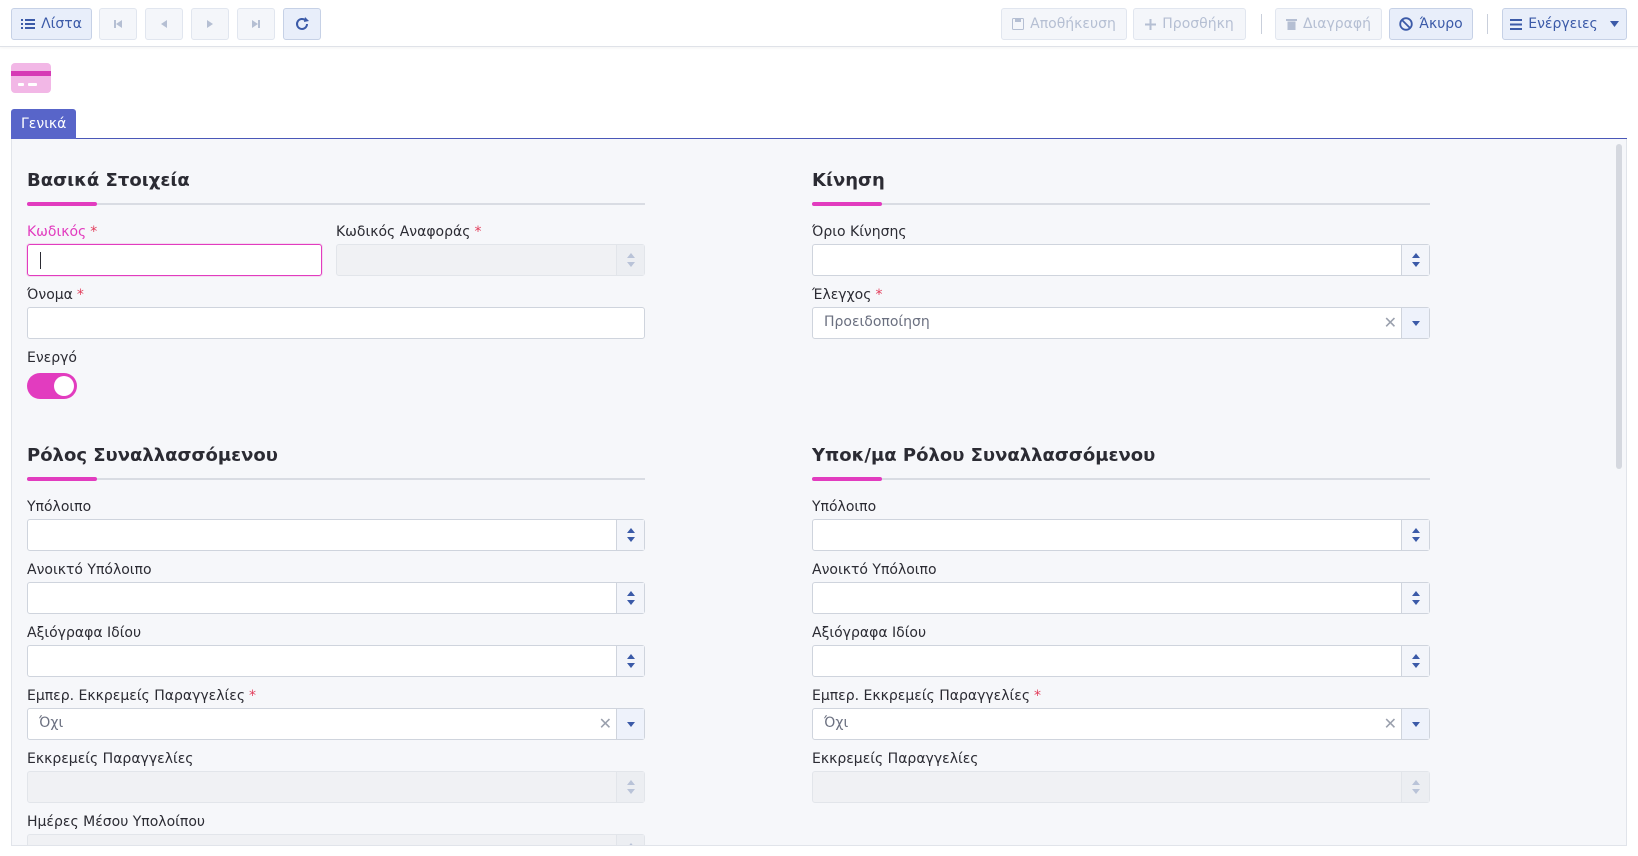 Image resolution: width=1638 pixels, height=856 pixels. Describe the element at coordinates (1121, 661) in the screenshot. I see `subrole-own-notes-input` at that location.